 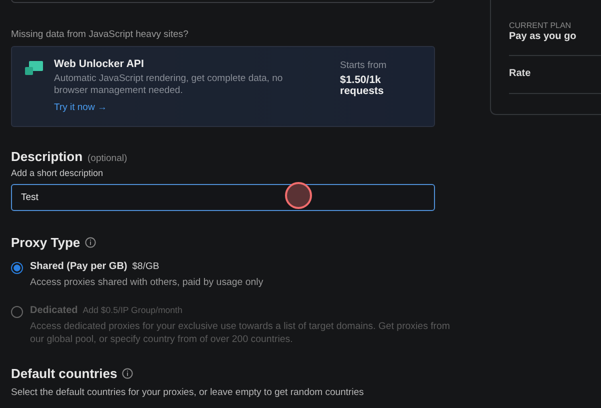 What do you see at coordinates (80, 107) in the screenshot?
I see `try-link: Try it now →` at bounding box center [80, 107].